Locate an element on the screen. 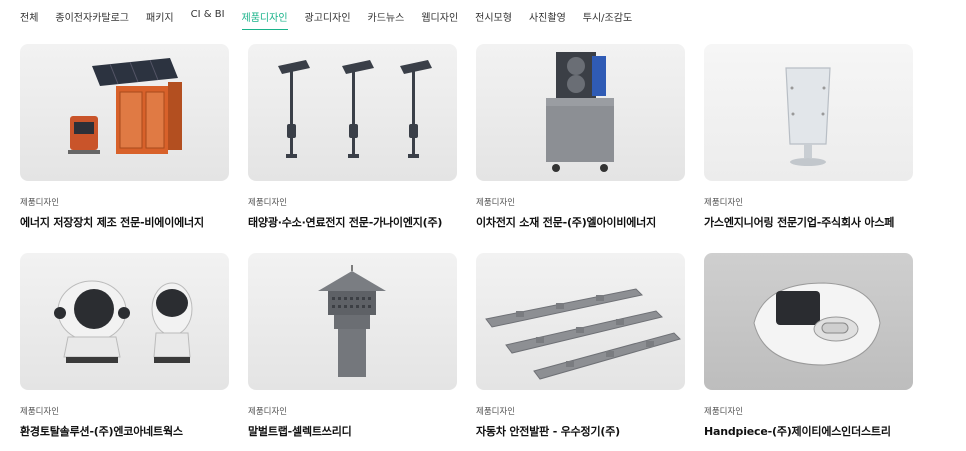  tab-card-news: 카드뉴스 is located at coordinates (386, 19).